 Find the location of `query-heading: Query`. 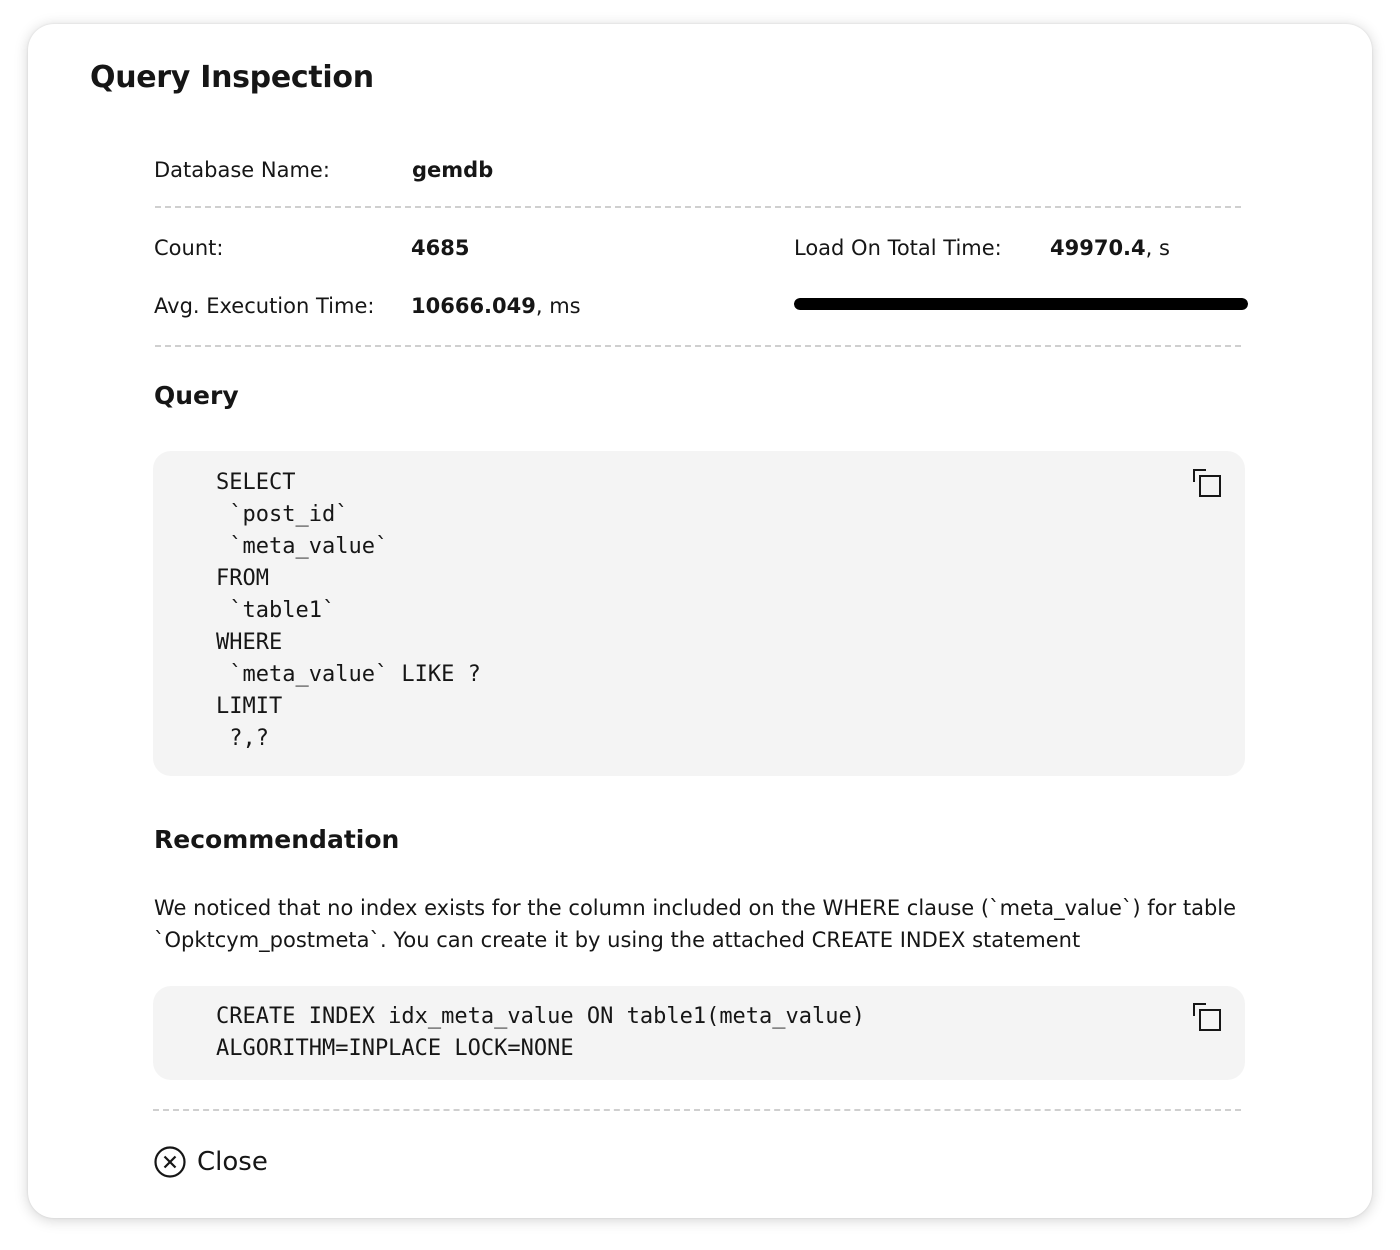

query-heading: Query is located at coordinates (196, 395).